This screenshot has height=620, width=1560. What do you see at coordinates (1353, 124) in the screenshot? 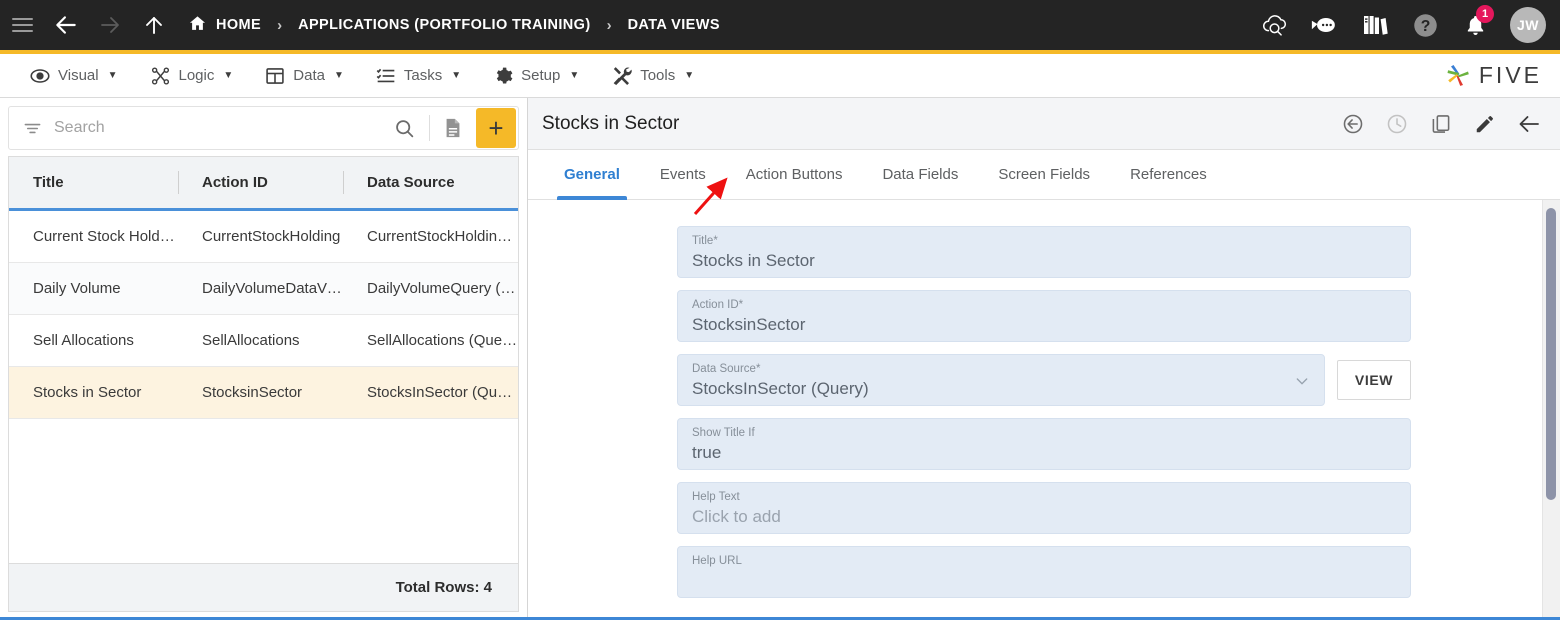
I see `revert-icon` at bounding box center [1353, 124].